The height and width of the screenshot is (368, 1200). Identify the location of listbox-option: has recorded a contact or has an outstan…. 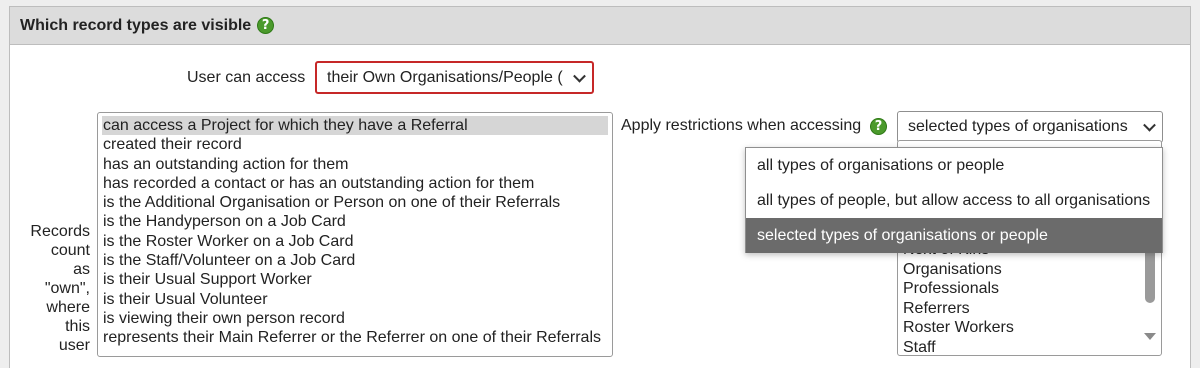
(355, 183).